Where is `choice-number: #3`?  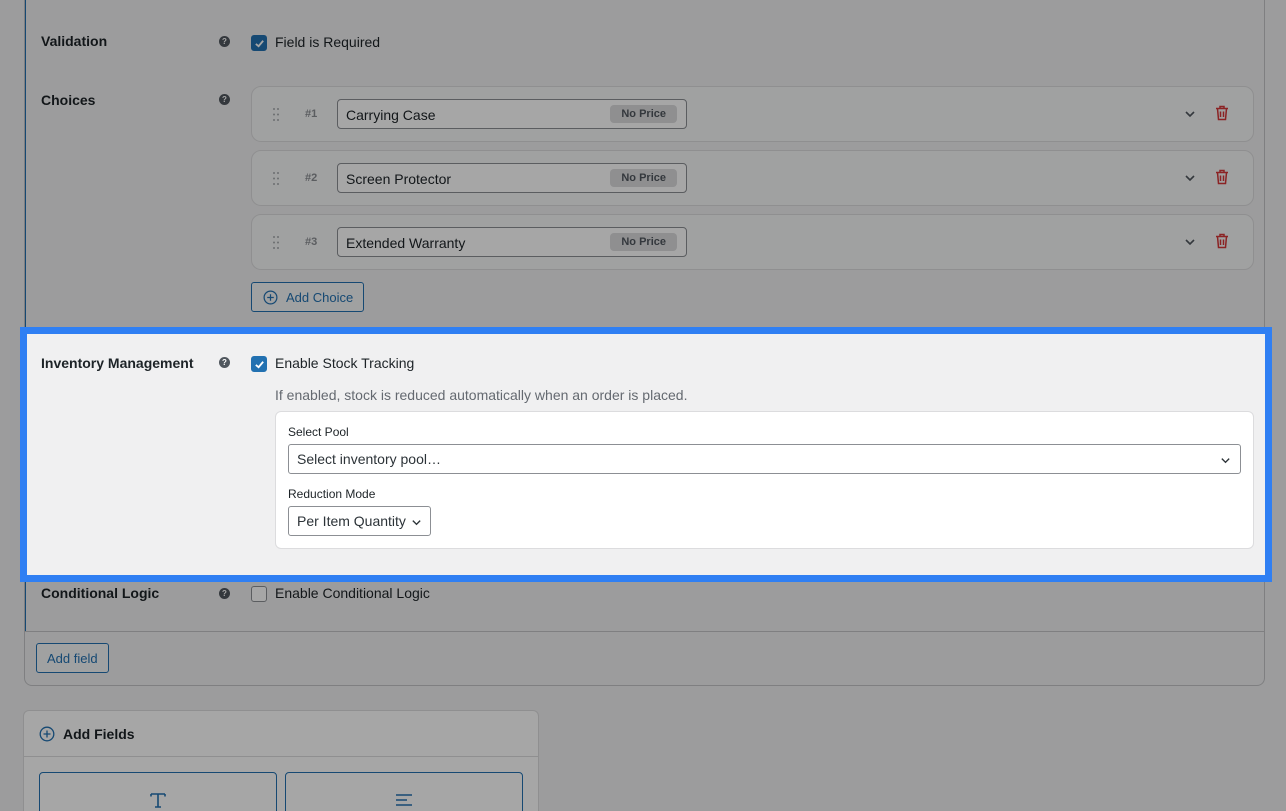 choice-number: #3 is located at coordinates (311, 242).